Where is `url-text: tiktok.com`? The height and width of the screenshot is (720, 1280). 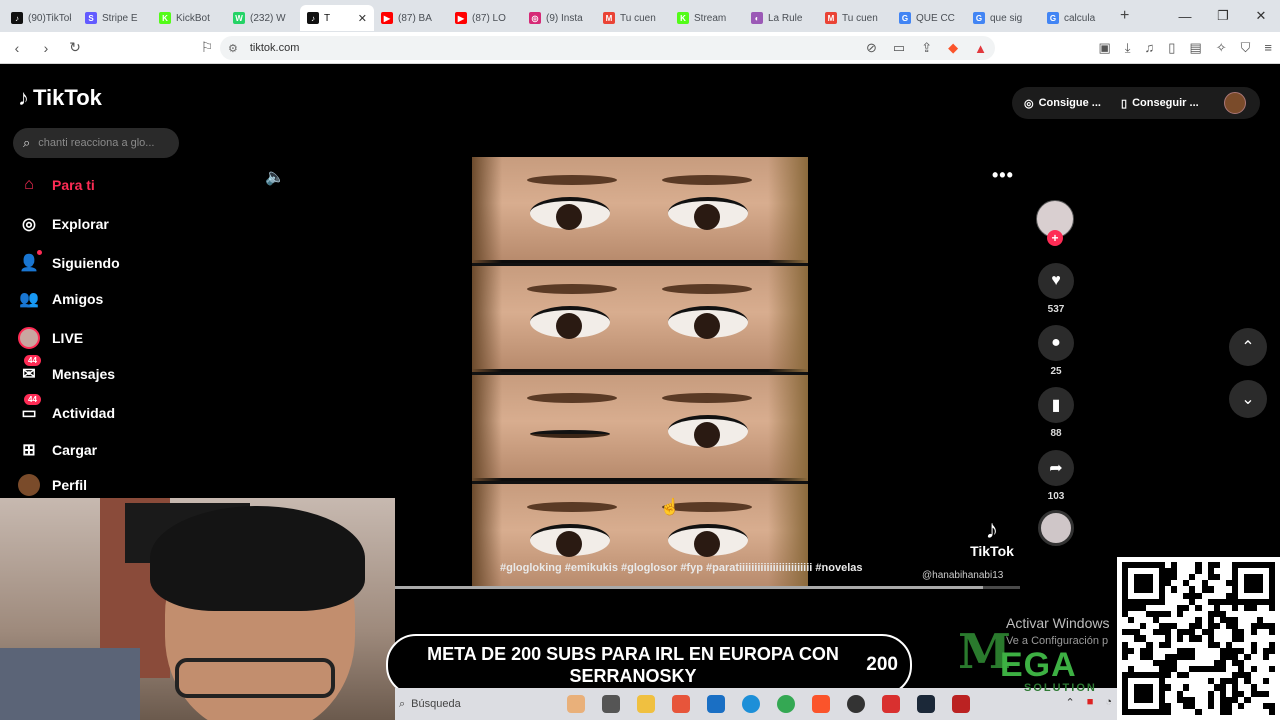 url-text: tiktok.com is located at coordinates (274, 48).